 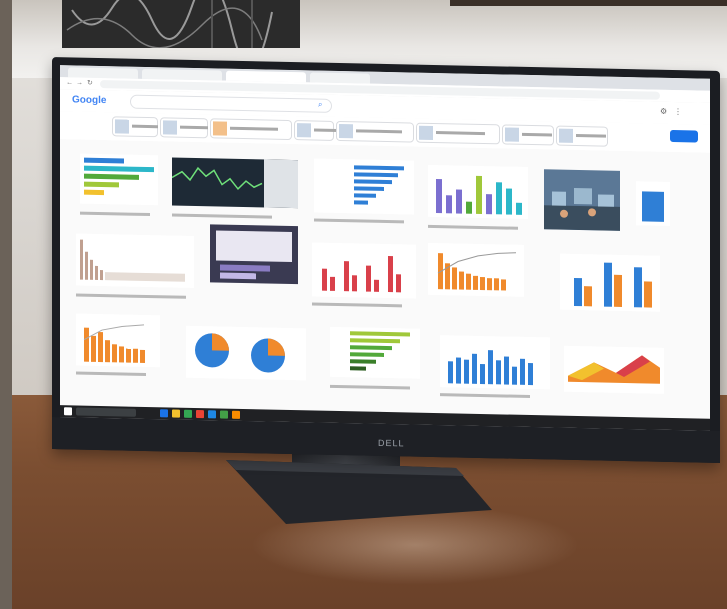 I want to click on search-icon: ⌕, so click(x=320, y=105).